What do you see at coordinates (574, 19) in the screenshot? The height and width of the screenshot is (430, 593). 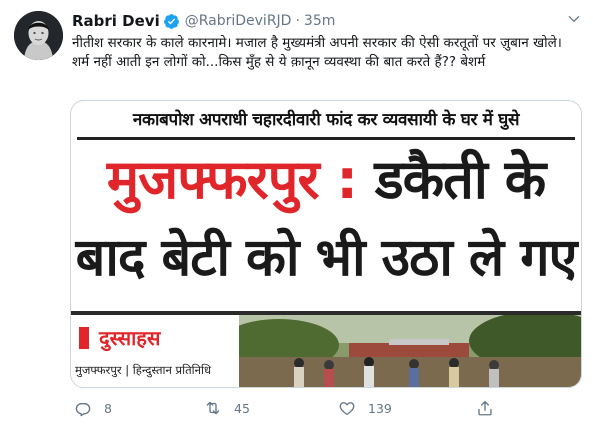 I see `chevron-down-icon` at bounding box center [574, 19].